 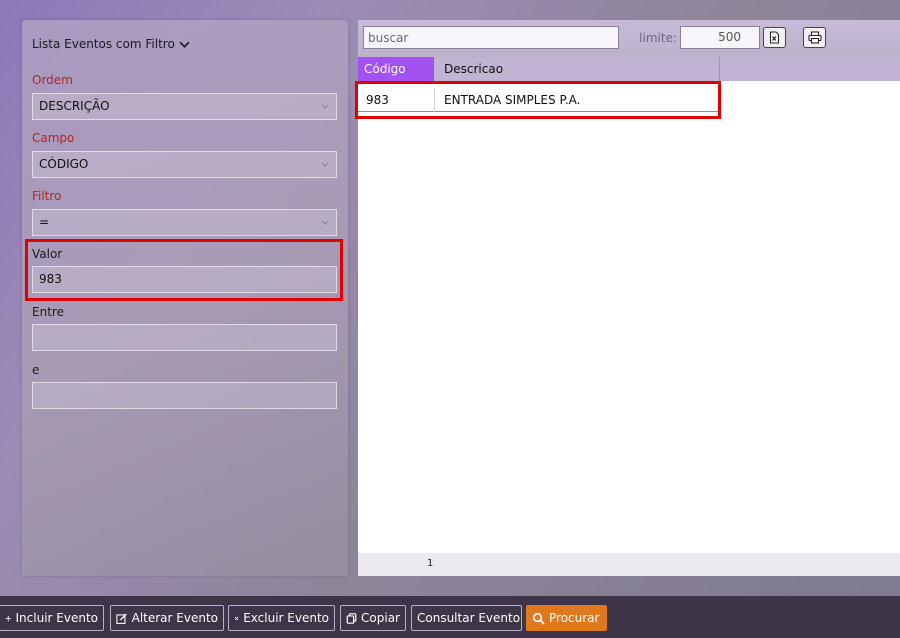 I want to click on column-header-codigo: Código, so click(x=396, y=69).